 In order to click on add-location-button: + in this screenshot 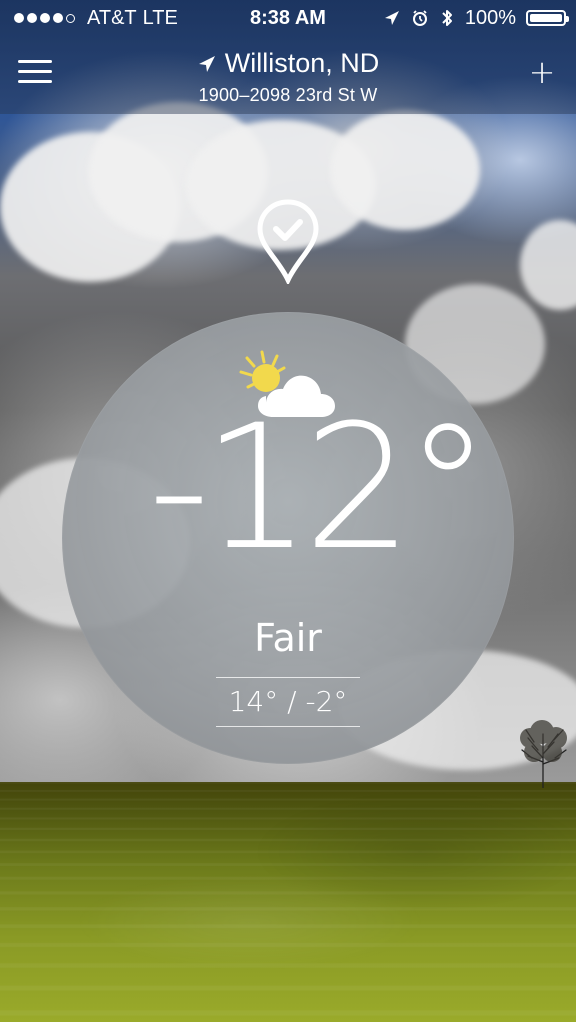, I will do `click(542, 72)`.